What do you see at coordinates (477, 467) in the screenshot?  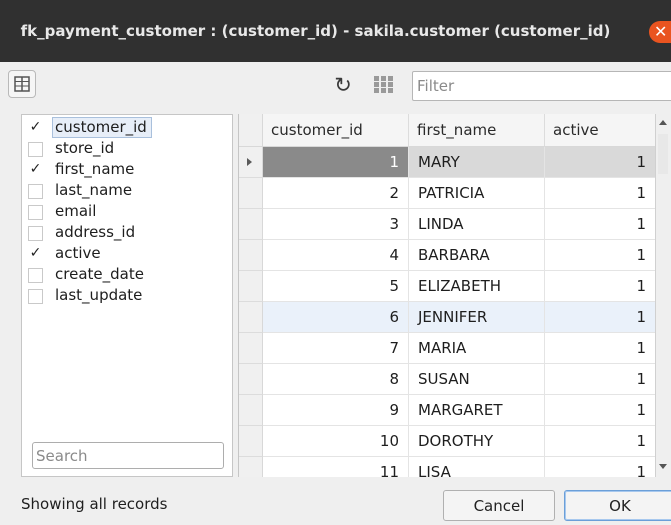 I see `table-cell-first-name: LISA` at bounding box center [477, 467].